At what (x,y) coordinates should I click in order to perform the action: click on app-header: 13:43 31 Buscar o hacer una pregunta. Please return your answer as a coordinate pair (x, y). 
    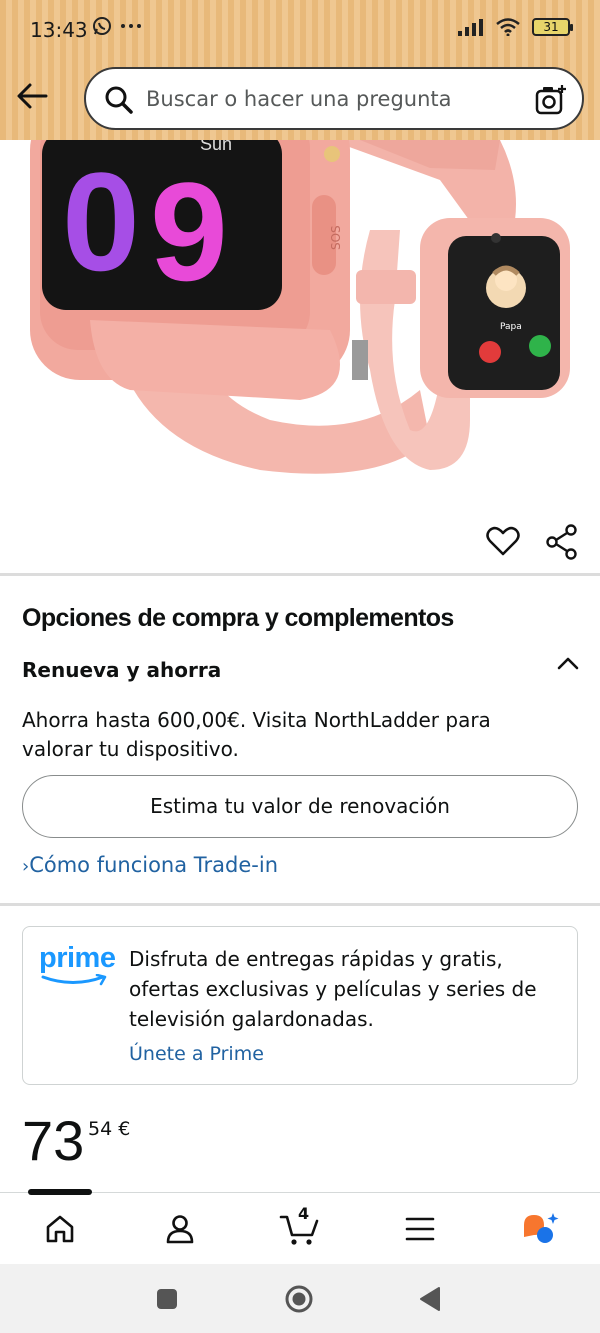
    Looking at the image, I should click on (300, 70).